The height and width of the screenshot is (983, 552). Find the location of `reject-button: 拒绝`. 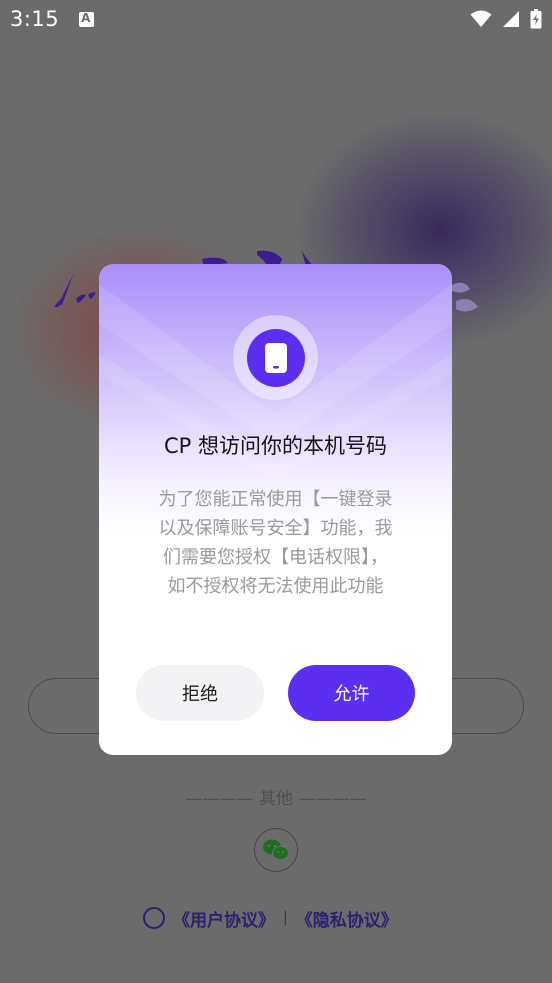

reject-button: 拒绝 is located at coordinates (200, 693).